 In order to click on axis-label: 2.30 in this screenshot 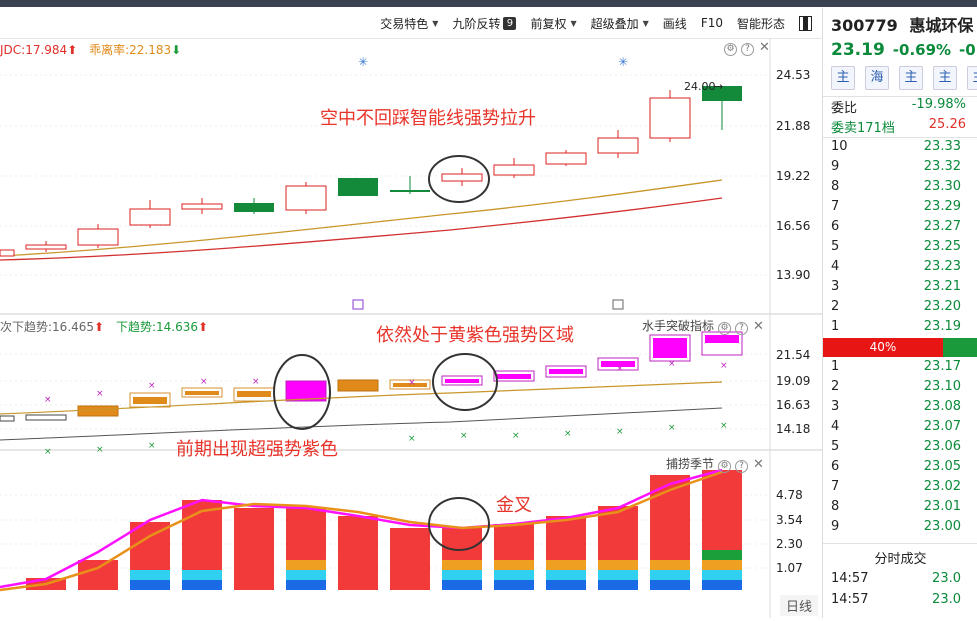, I will do `click(789, 544)`.